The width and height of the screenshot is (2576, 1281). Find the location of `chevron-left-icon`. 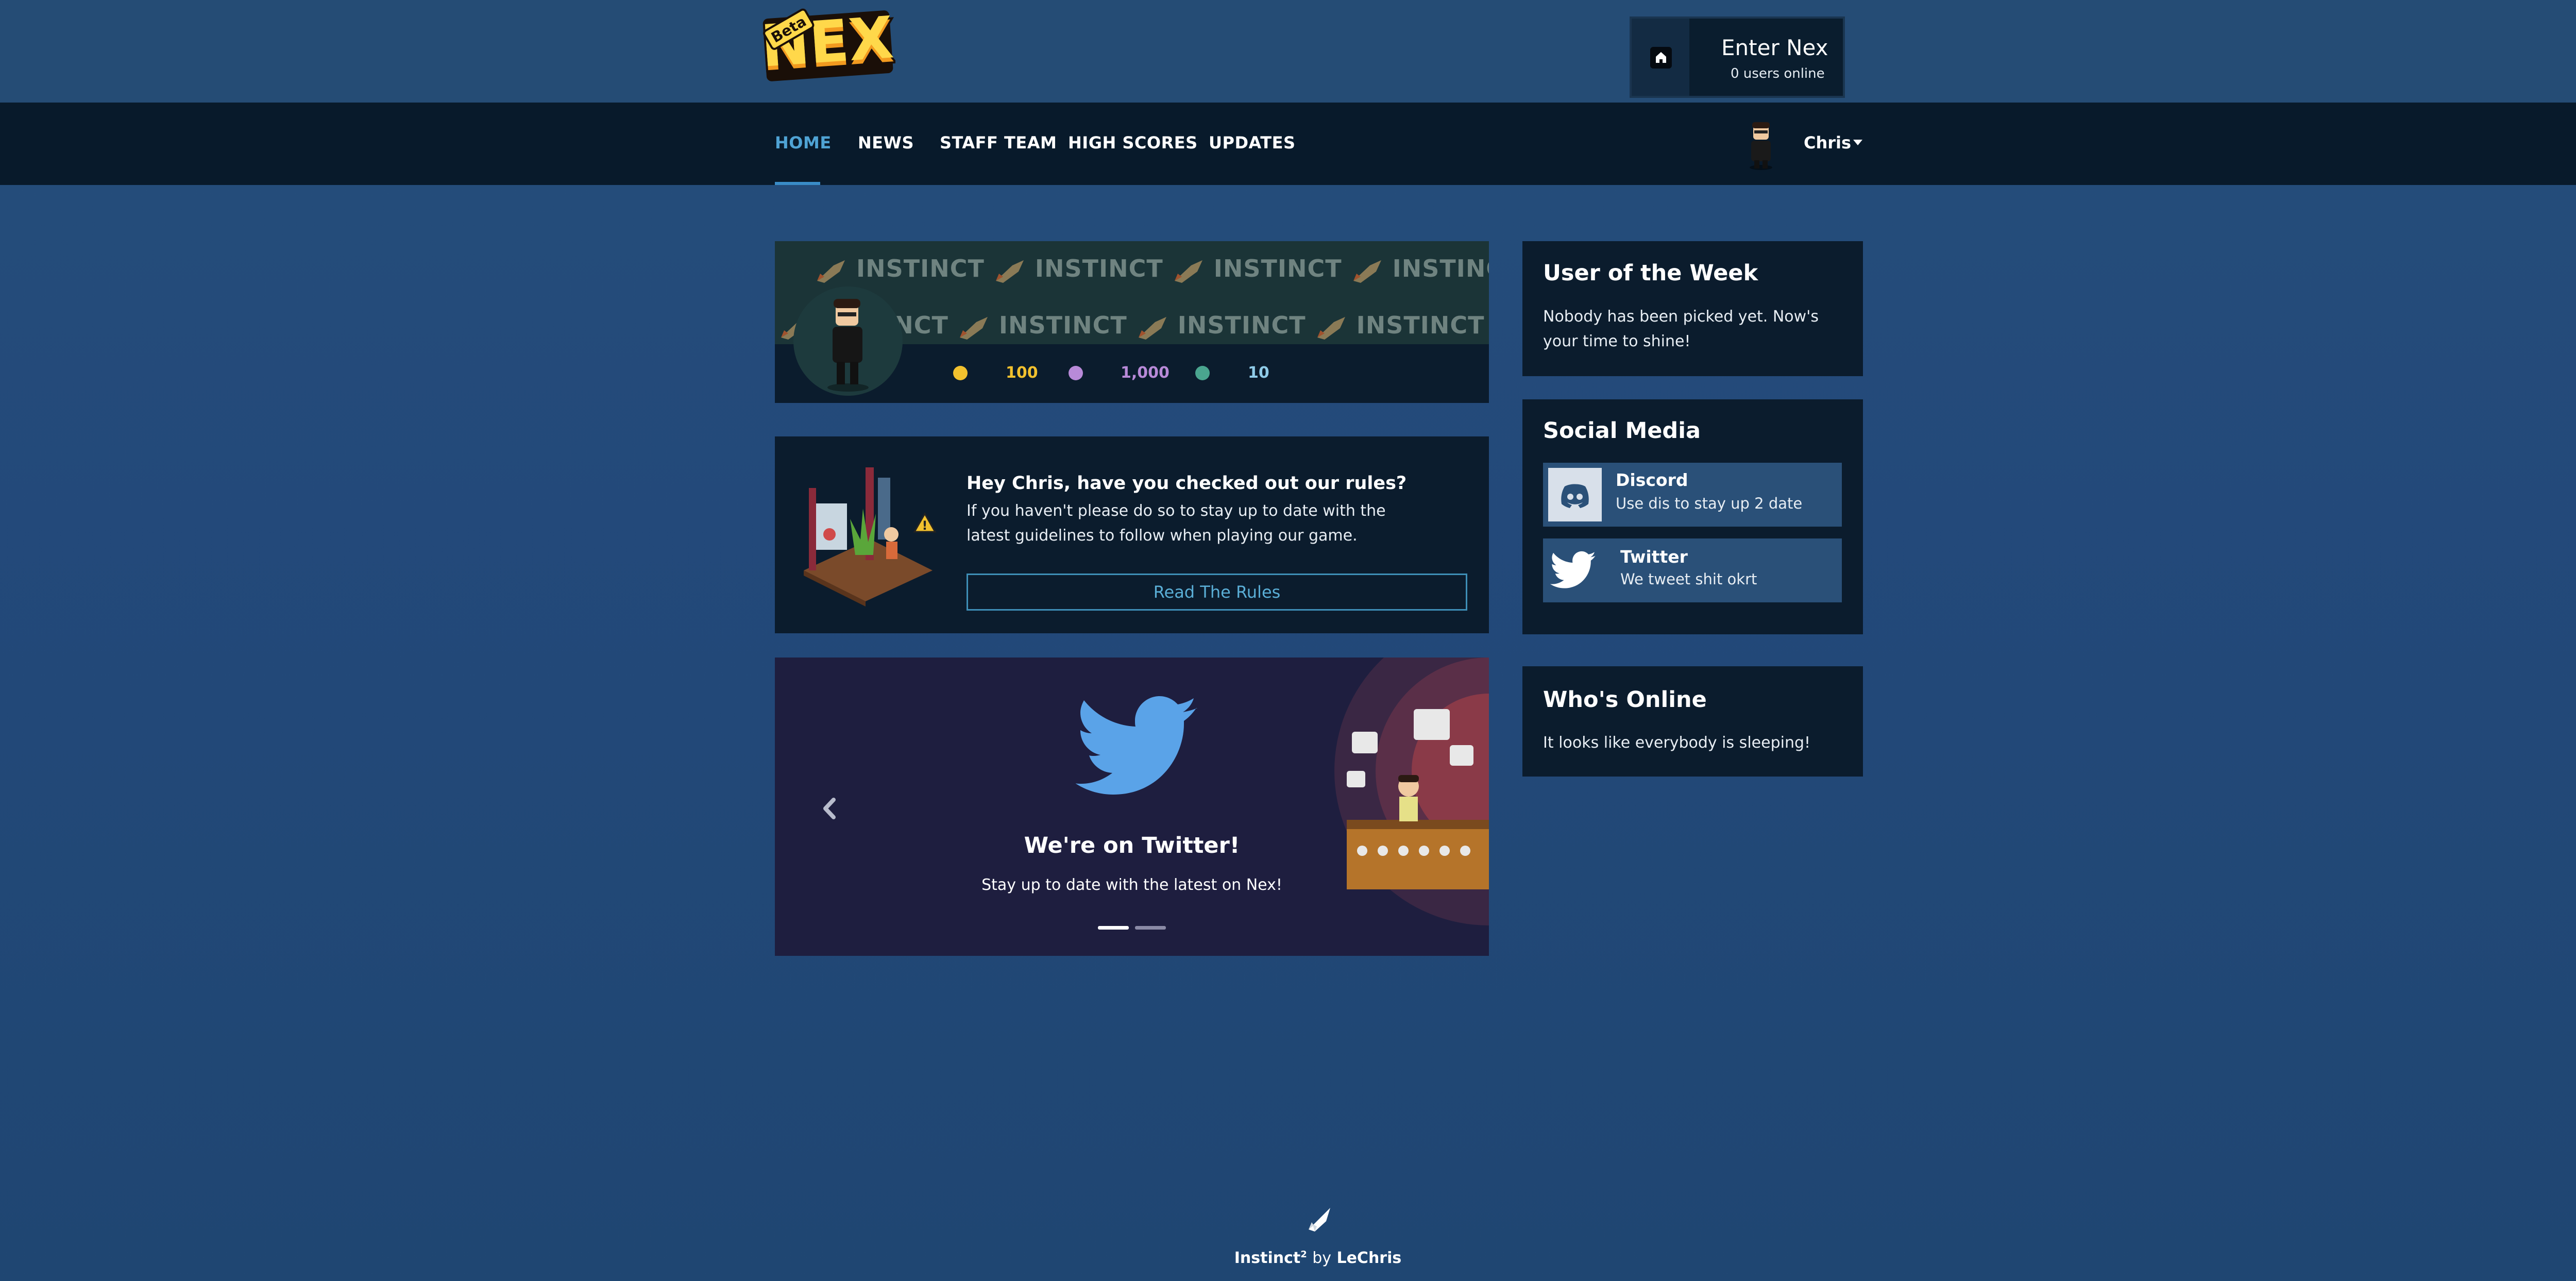

chevron-left-icon is located at coordinates (829, 808).